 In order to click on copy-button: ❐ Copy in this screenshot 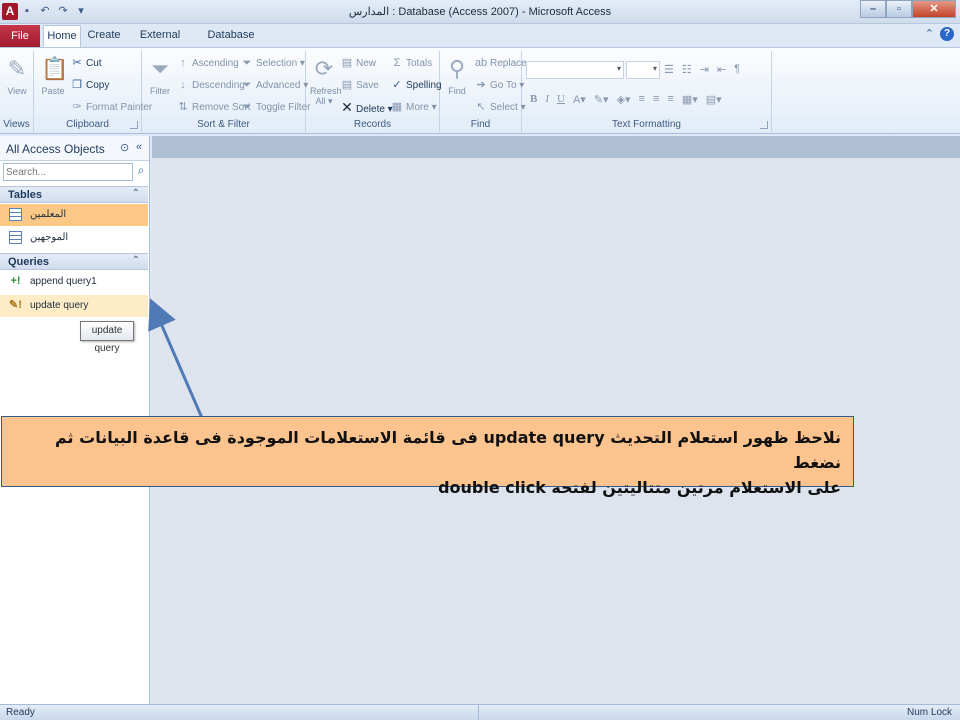, I will do `click(89, 85)`.